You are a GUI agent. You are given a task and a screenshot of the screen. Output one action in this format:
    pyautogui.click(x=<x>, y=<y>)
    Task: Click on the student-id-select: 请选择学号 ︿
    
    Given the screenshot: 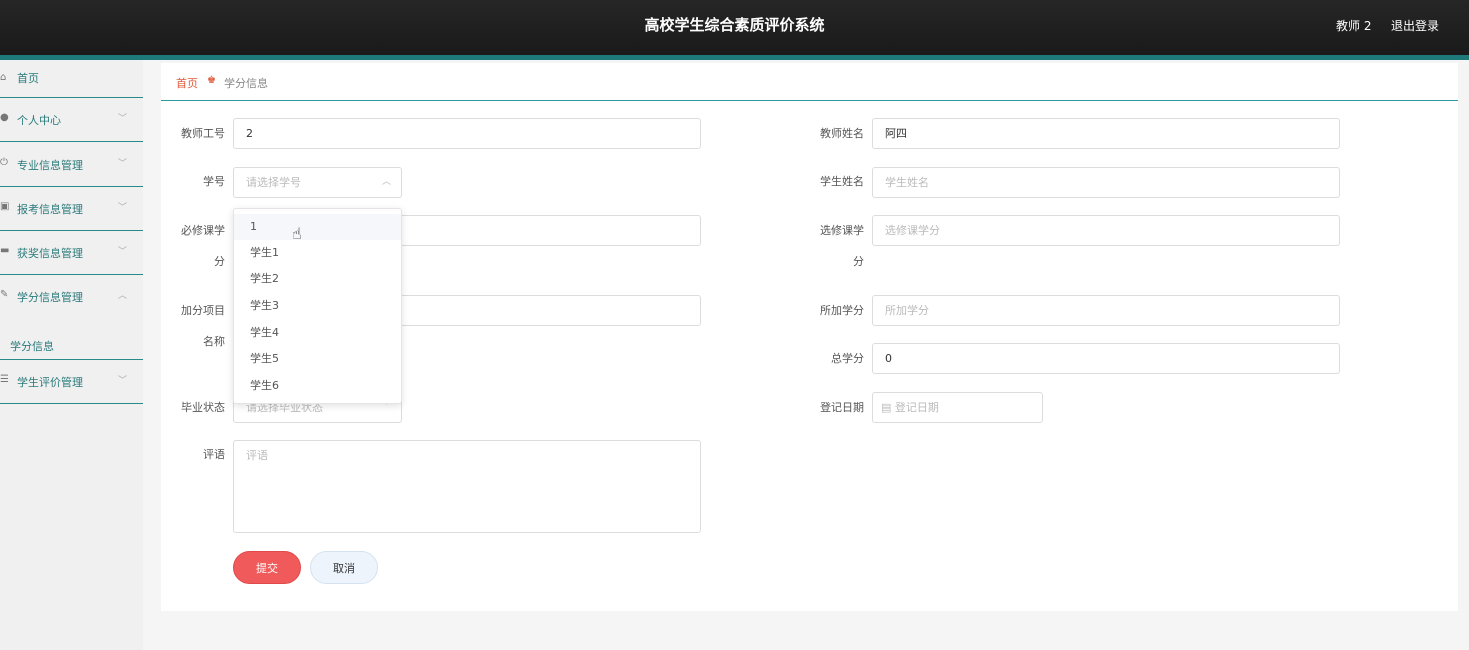 What is the action you would take?
    pyautogui.click(x=317, y=182)
    